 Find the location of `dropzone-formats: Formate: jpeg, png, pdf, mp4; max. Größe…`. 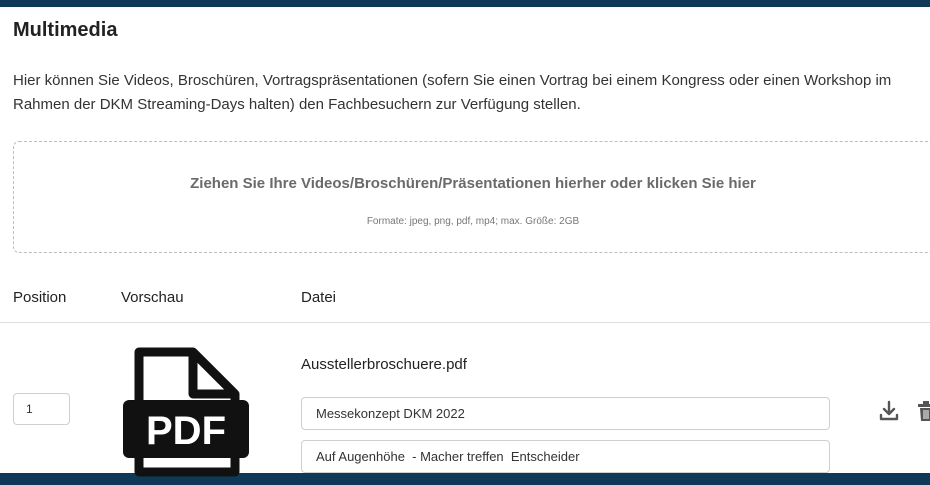

dropzone-formats: Formate: jpeg, png, pdf, mp4; max. Größe… is located at coordinates (473, 221).